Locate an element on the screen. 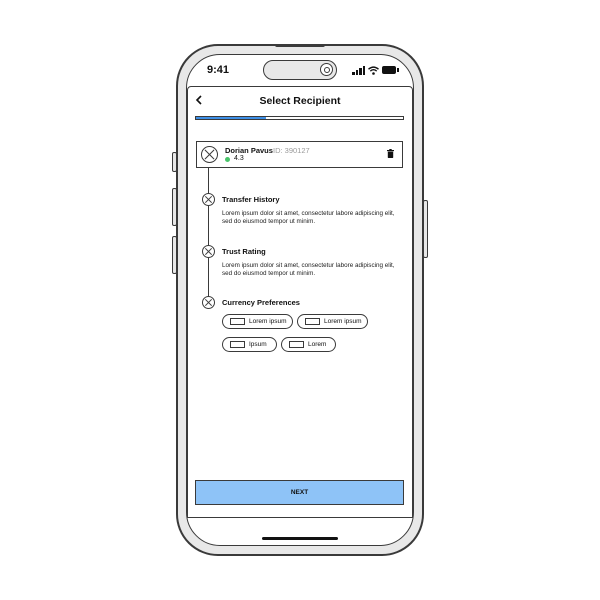 This screenshot has height=600, width=600. currency-option-3: Ipsum is located at coordinates (249, 344).